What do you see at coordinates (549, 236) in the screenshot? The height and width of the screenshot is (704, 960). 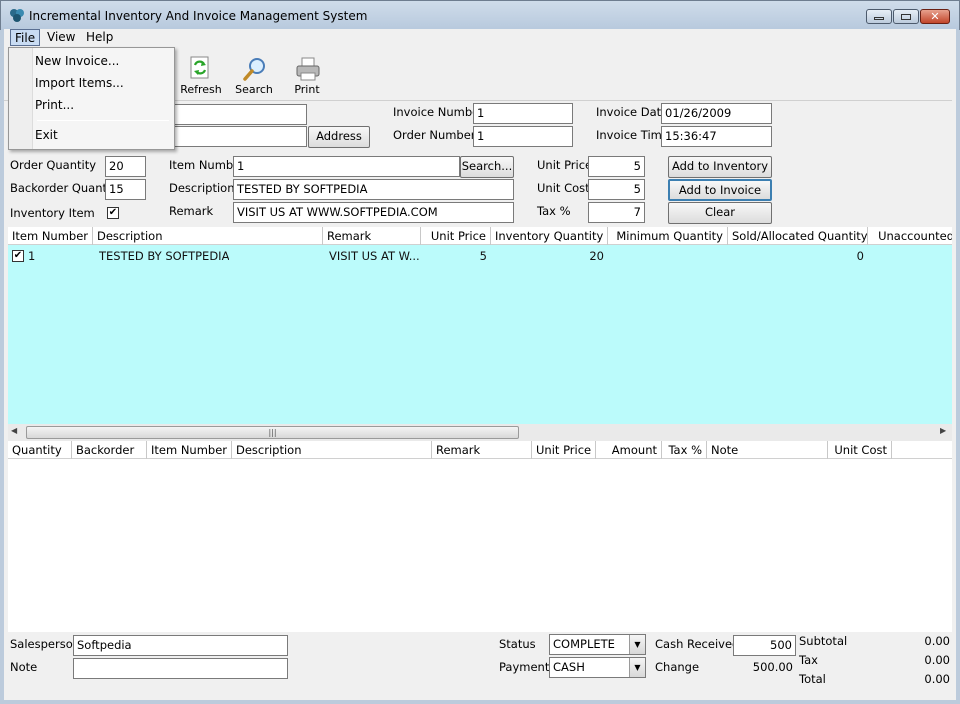 I see `column-header: Inventory Quantity` at bounding box center [549, 236].